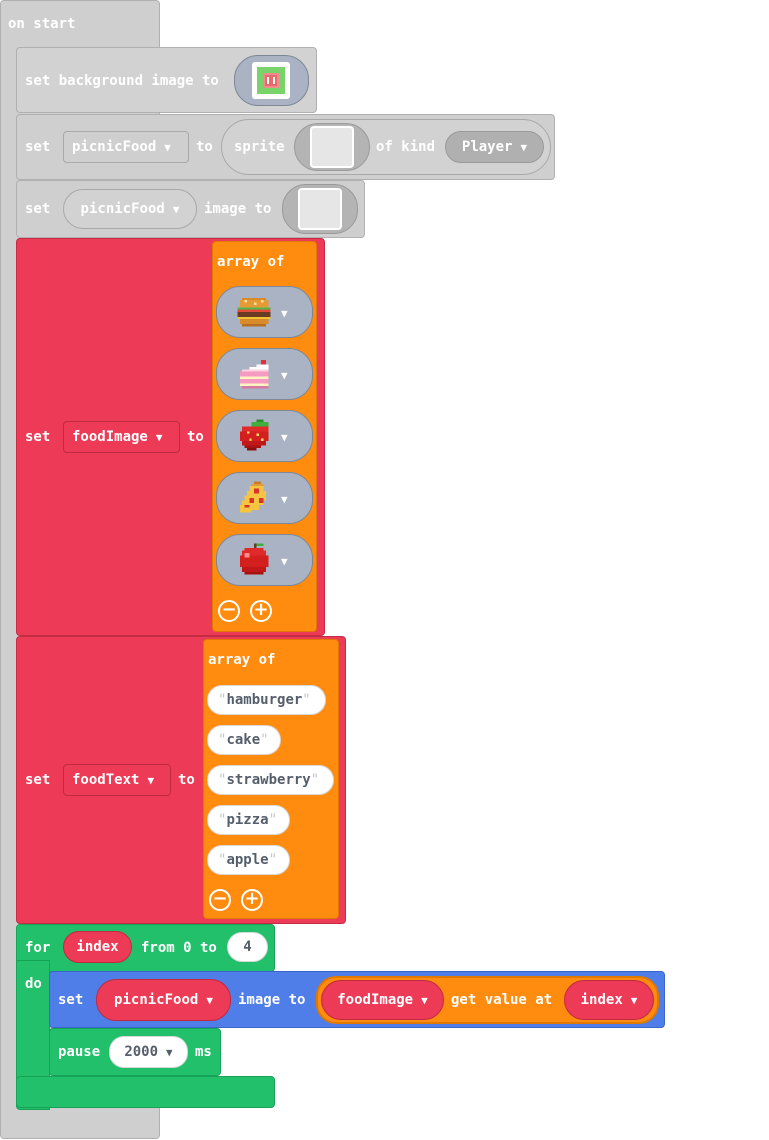 This screenshot has height=1140, width=769. I want to click on sprite-create-label: sprite, so click(259, 147).